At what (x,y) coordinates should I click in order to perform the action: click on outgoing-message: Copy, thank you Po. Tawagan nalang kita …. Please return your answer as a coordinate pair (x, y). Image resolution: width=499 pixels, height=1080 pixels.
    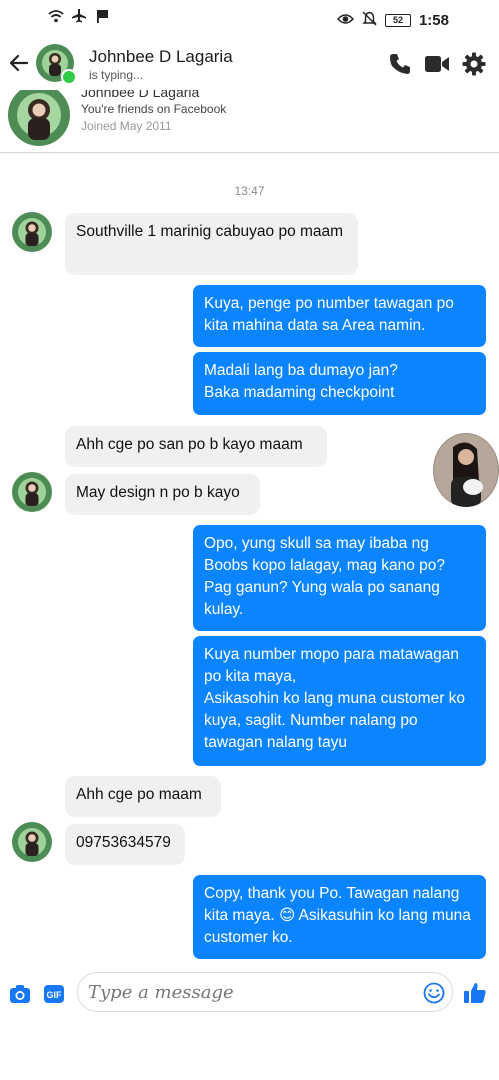
    Looking at the image, I should click on (339, 917).